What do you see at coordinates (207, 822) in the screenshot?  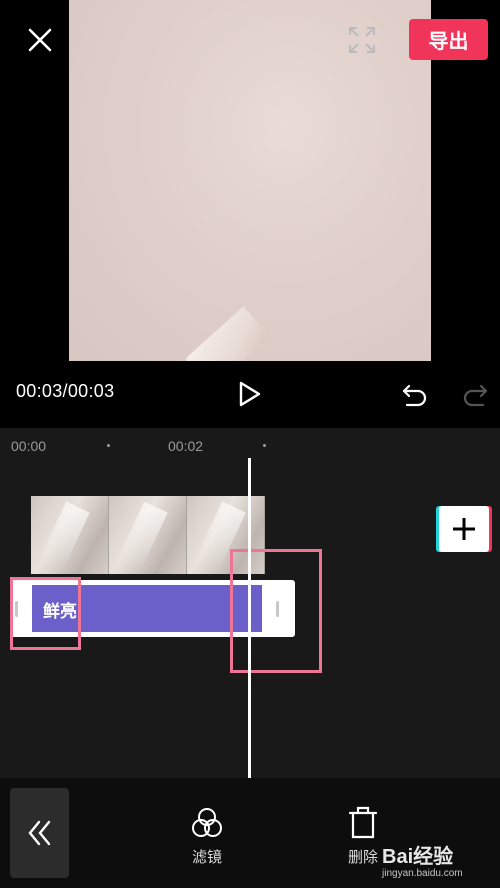 I see `filter-icon` at bounding box center [207, 822].